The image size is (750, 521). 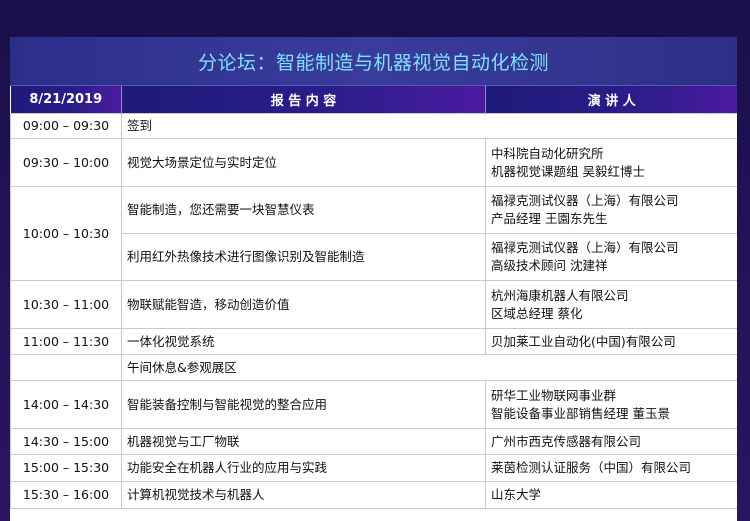 I want to click on table-row: 09:00 – 09:30 签到, so click(x=373, y=126).